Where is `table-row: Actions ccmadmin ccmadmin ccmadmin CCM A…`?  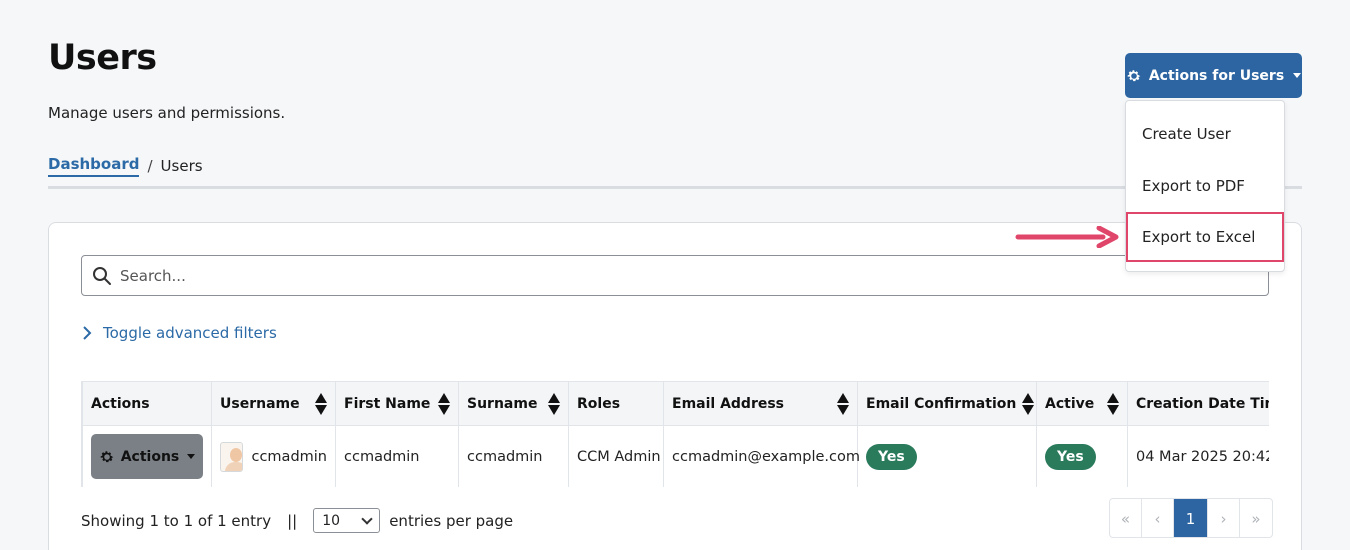
table-row: Actions ccmadmin ccmadmin ccmadmin CCM A… is located at coordinates (675, 456).